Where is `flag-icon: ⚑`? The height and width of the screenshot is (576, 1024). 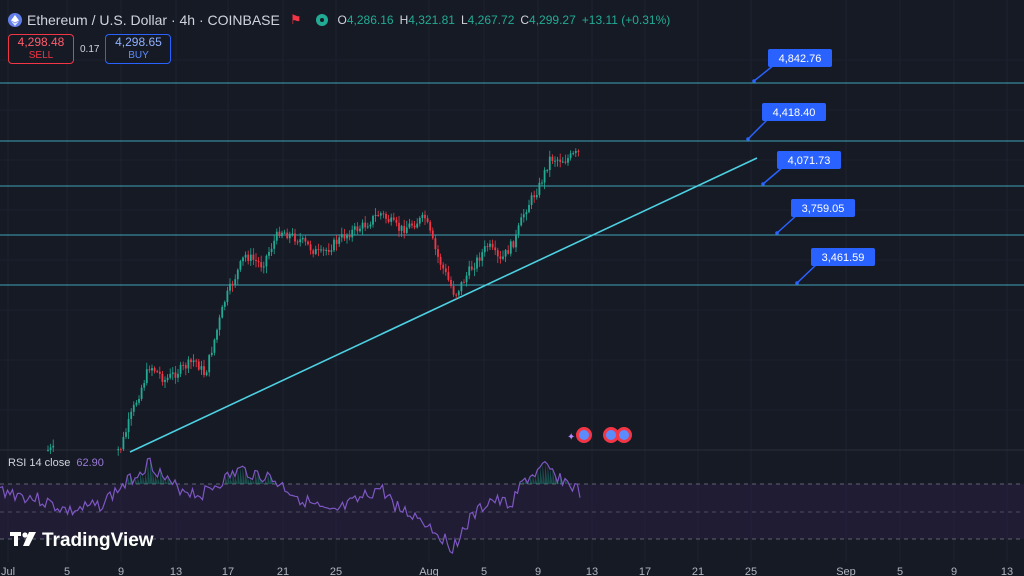
flag-icon: ⚑ is located at coordinates (296, 20).